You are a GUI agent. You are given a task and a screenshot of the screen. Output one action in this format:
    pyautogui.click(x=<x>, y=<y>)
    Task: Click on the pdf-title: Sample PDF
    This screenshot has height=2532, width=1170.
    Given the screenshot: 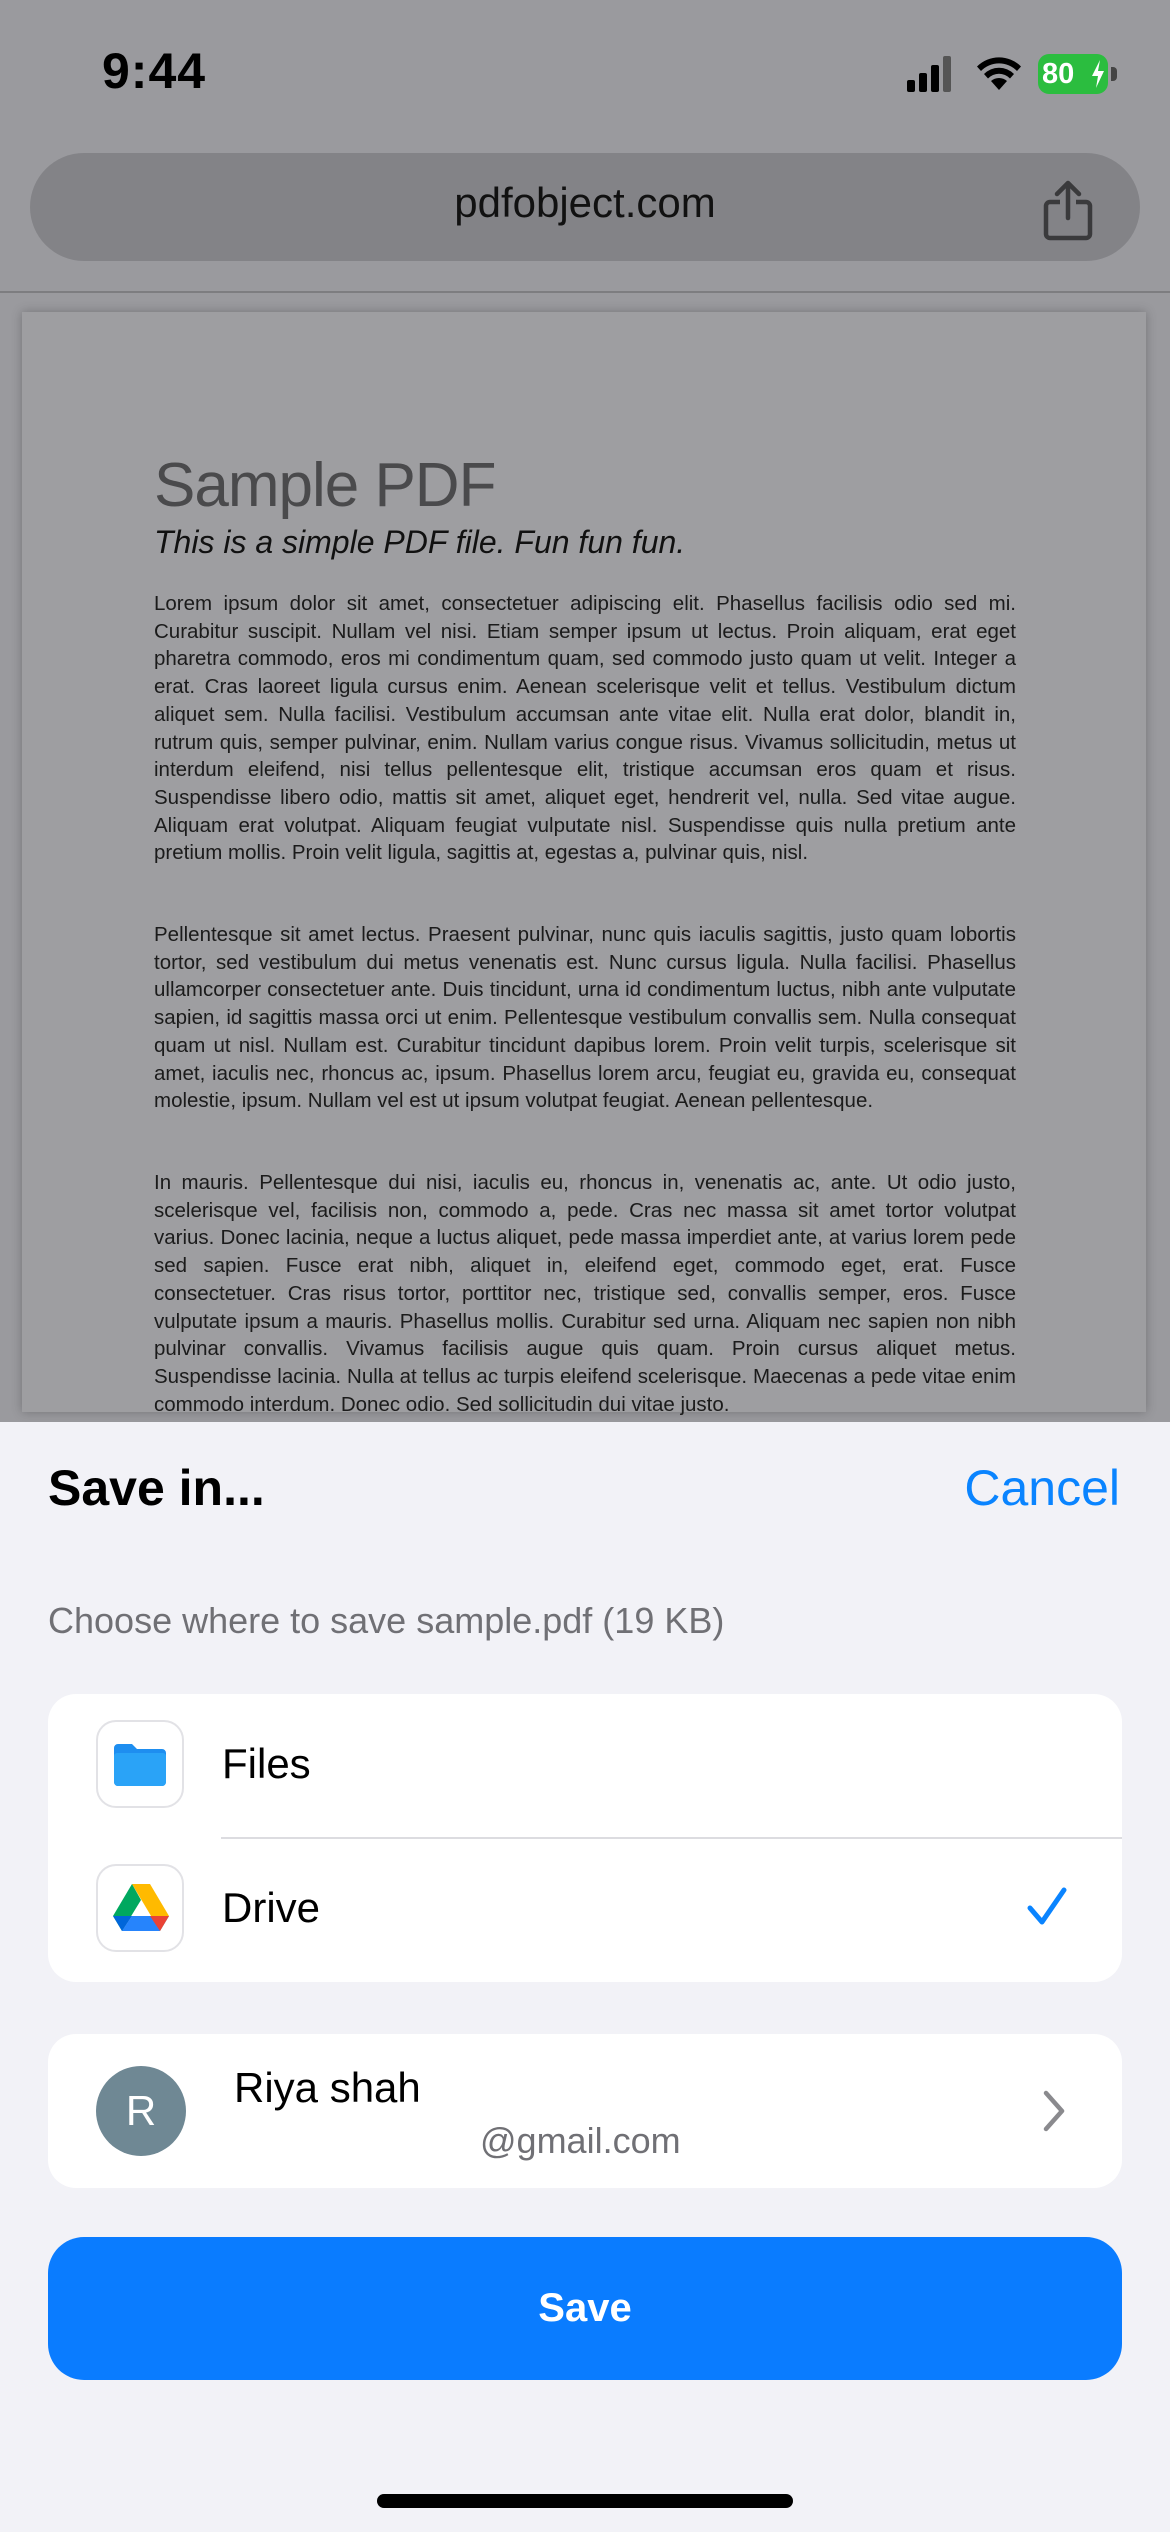 What is the action you would take?
    pyautogui.click(x=325, y=485)
    